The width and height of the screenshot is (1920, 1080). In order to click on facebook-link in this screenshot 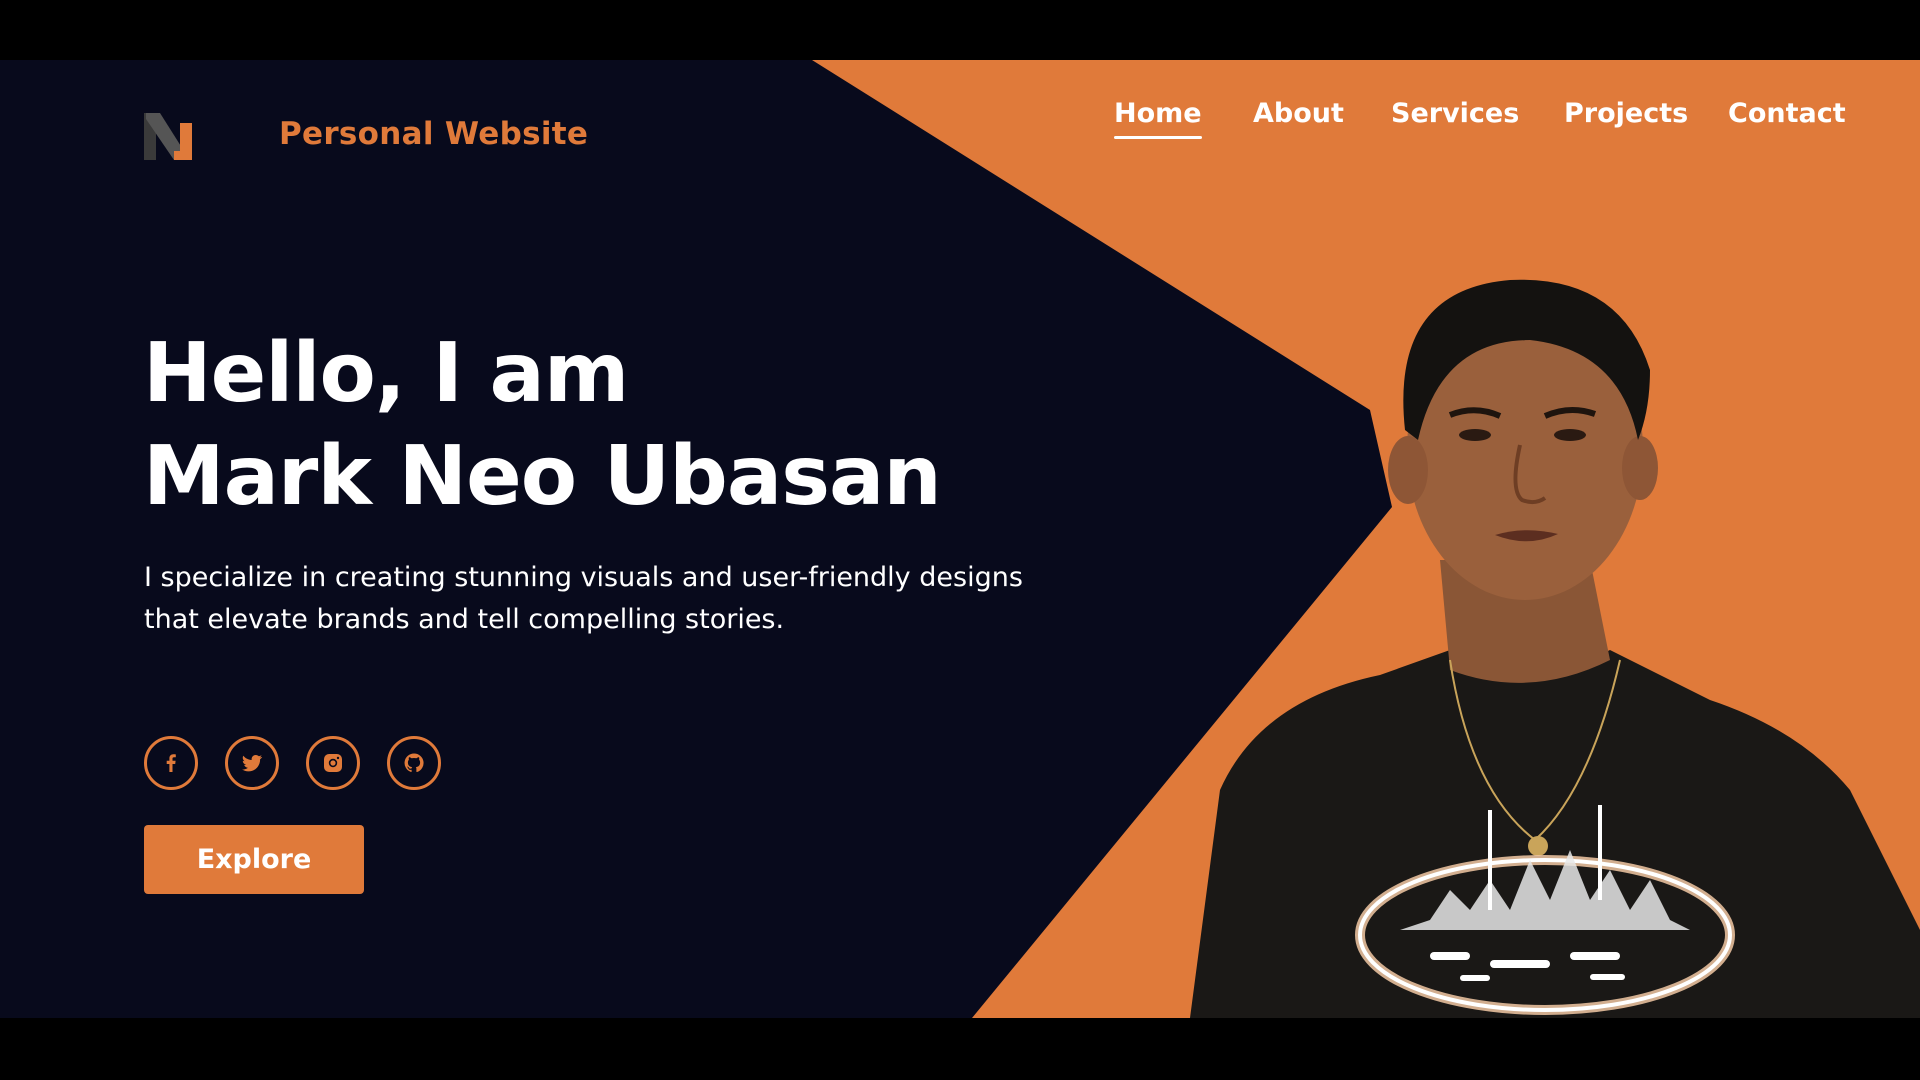, I will do `click(171, 763)`.